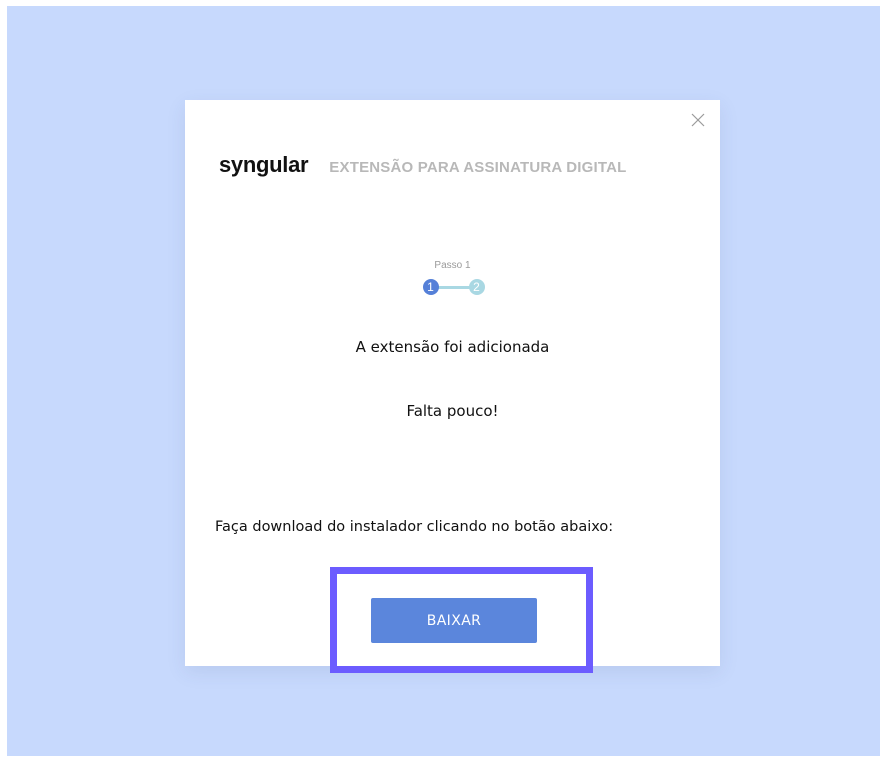 The height and width of the screenshot is (757, 885). I want to click on modal-subtitle: EXTENSÃO PARA ASSINATURA DIGITAL, so click(478, 167).